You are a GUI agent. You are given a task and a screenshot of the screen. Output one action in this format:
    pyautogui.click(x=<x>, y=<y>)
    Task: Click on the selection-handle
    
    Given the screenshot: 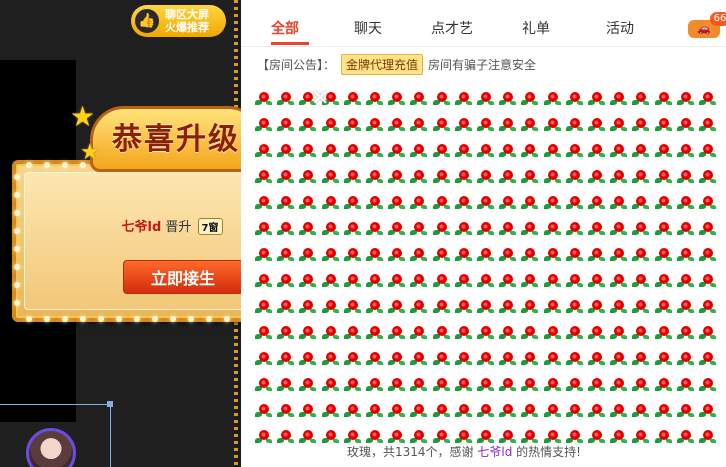 What is the action you would take?
    pyautogui.click(x=110, y=404)
    